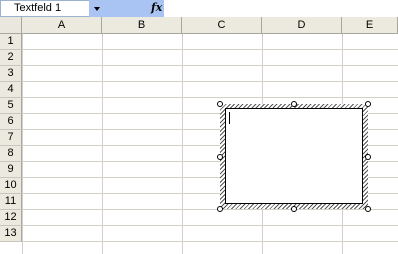  Describe the element at coordinates (157, 7) in the screenshot. I see `fx-icon: fx` at that location.